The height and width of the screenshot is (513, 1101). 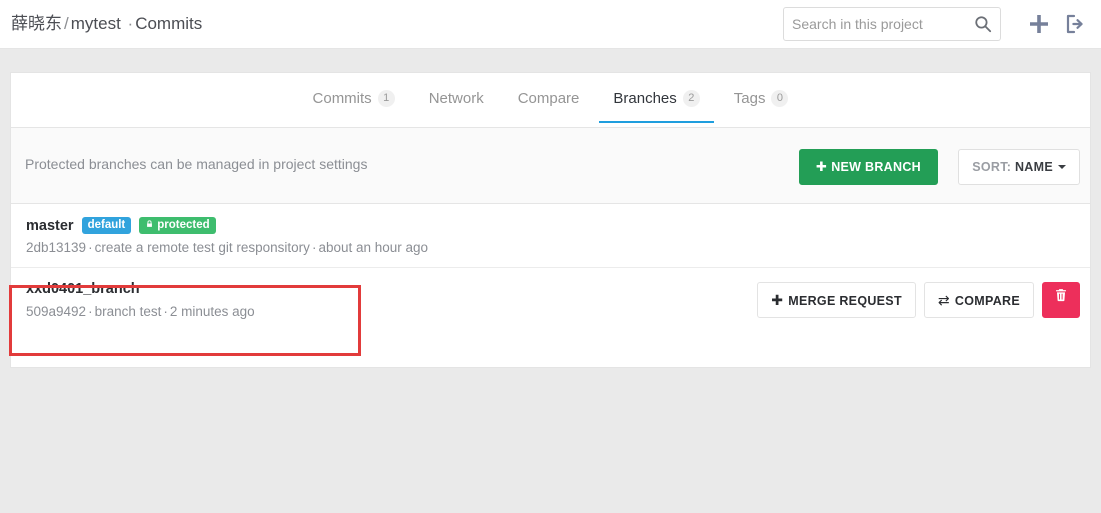 I want to click on row-actions: ✚ MERGE REQUEST ⇄ COMPARE, so click(x=914, y=300).